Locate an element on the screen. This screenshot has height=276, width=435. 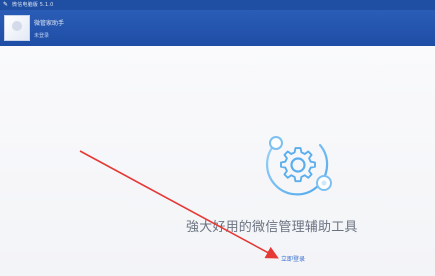
slogan-text: 強大好用的微信管理辅助工具 is located at coordinates (272, 227).